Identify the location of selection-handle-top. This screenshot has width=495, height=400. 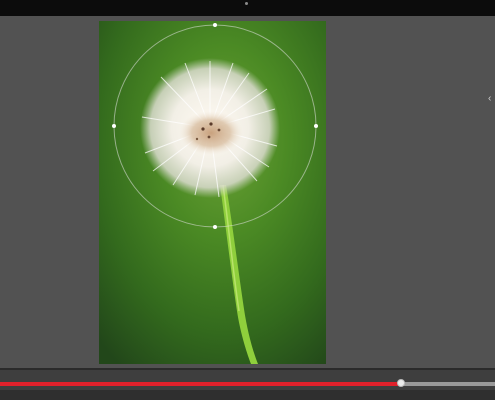
(215, 25).